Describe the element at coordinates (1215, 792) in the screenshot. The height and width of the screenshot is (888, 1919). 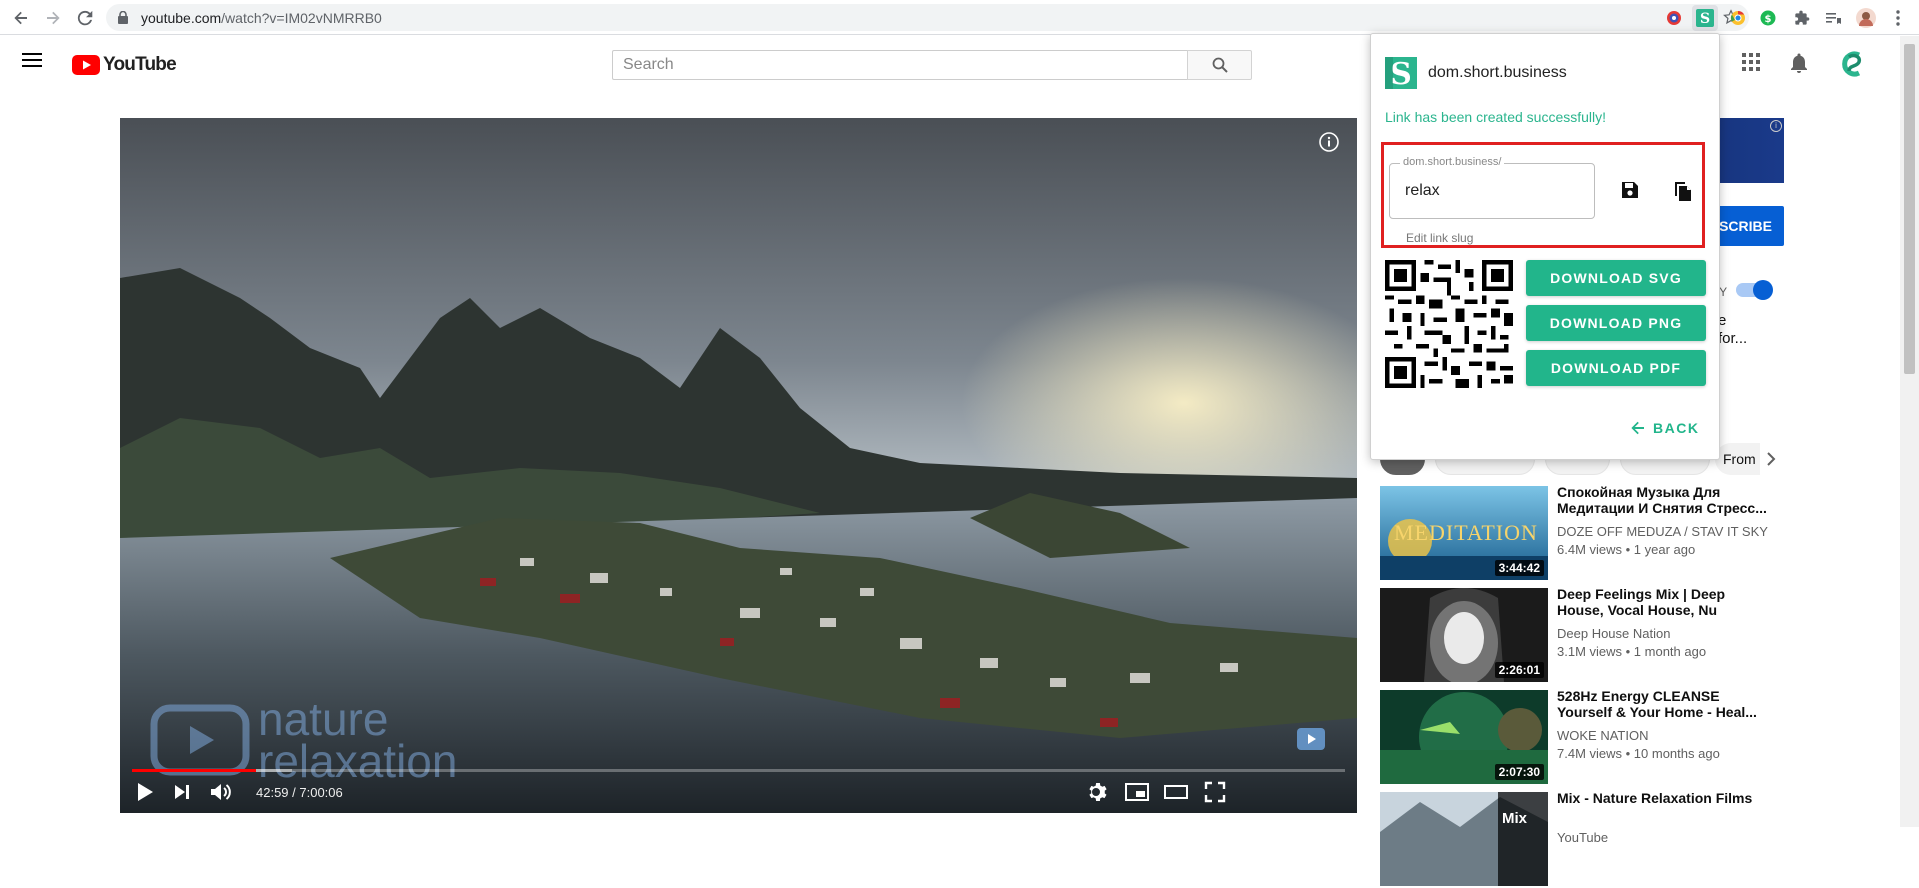
I see `fullscreen-icon` at that location.